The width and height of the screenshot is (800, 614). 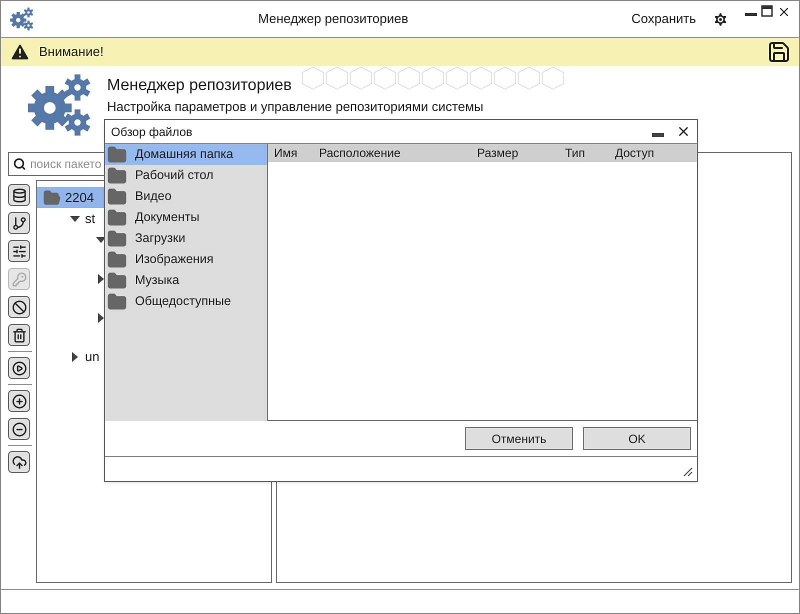 I want to click on dialog-title: Обзор файлов, so click(x=152, y=132).